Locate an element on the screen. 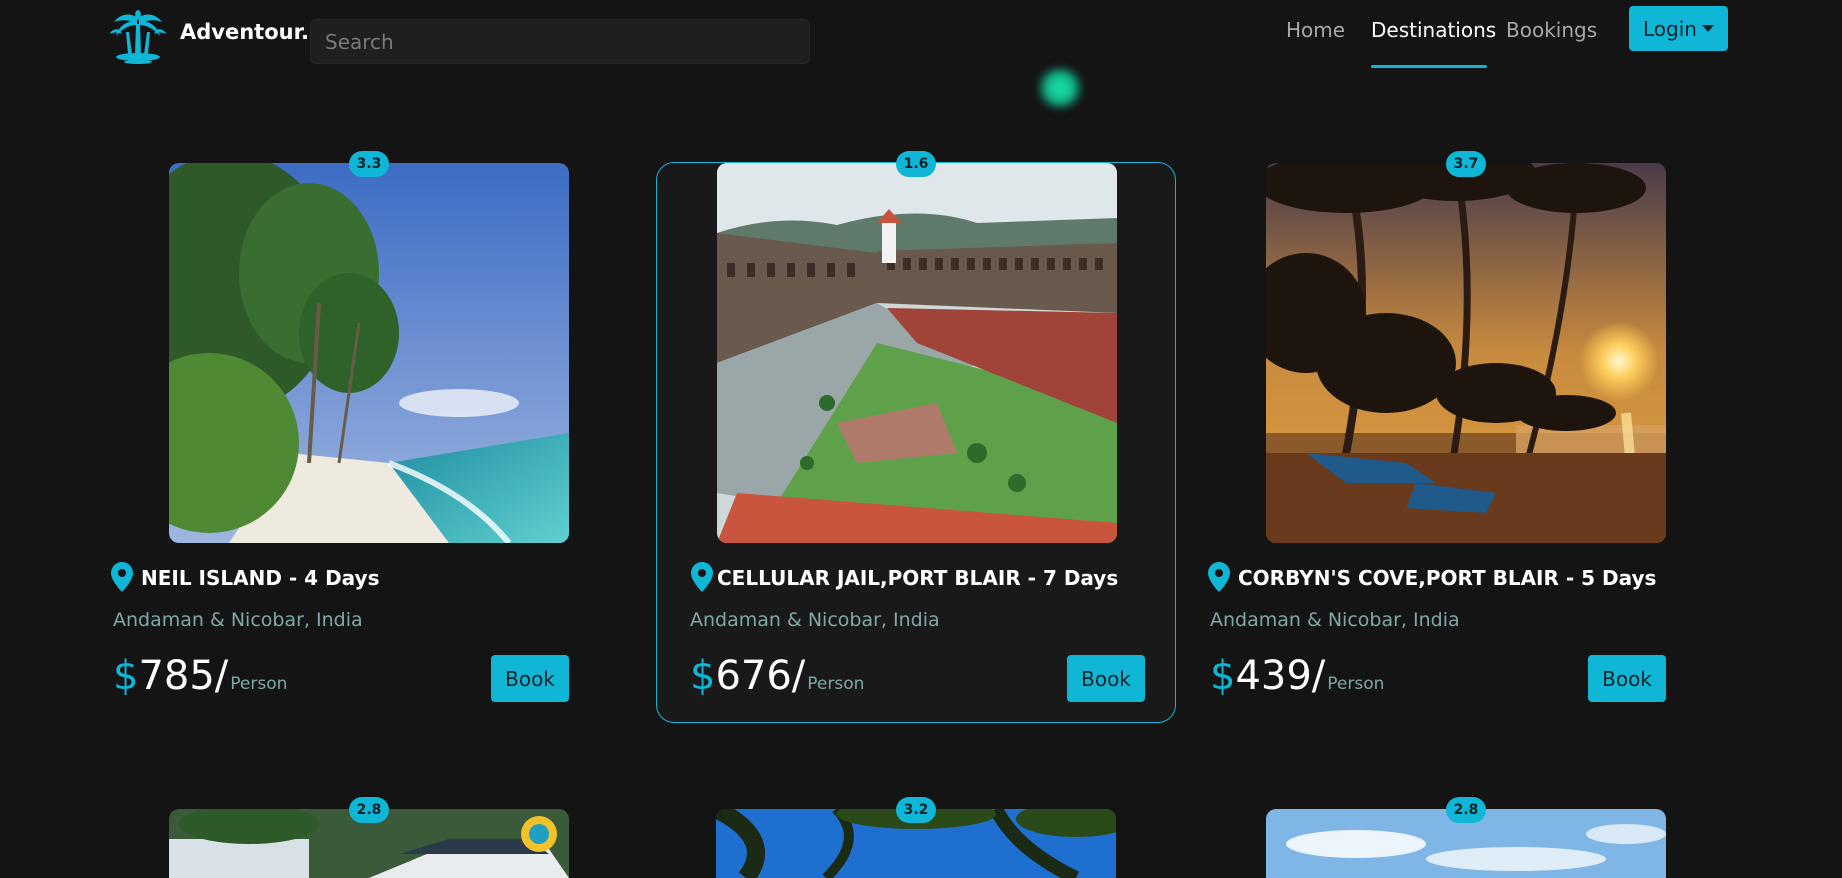  price-amount: 676/ is located at coordinates (760, 676).